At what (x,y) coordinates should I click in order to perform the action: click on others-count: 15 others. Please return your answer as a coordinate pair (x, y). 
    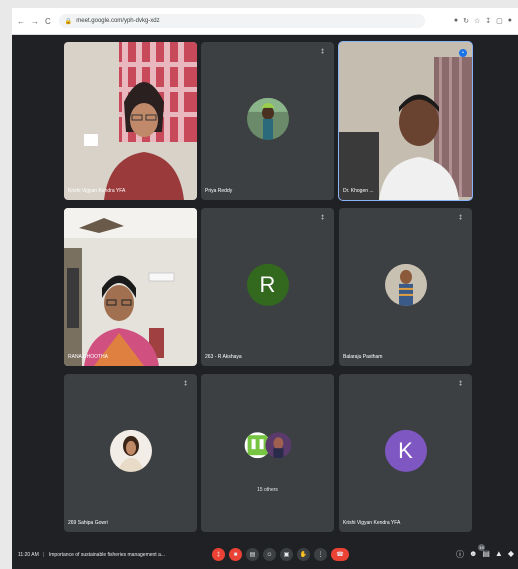
    Looking at the image, I should click on (267, 490).